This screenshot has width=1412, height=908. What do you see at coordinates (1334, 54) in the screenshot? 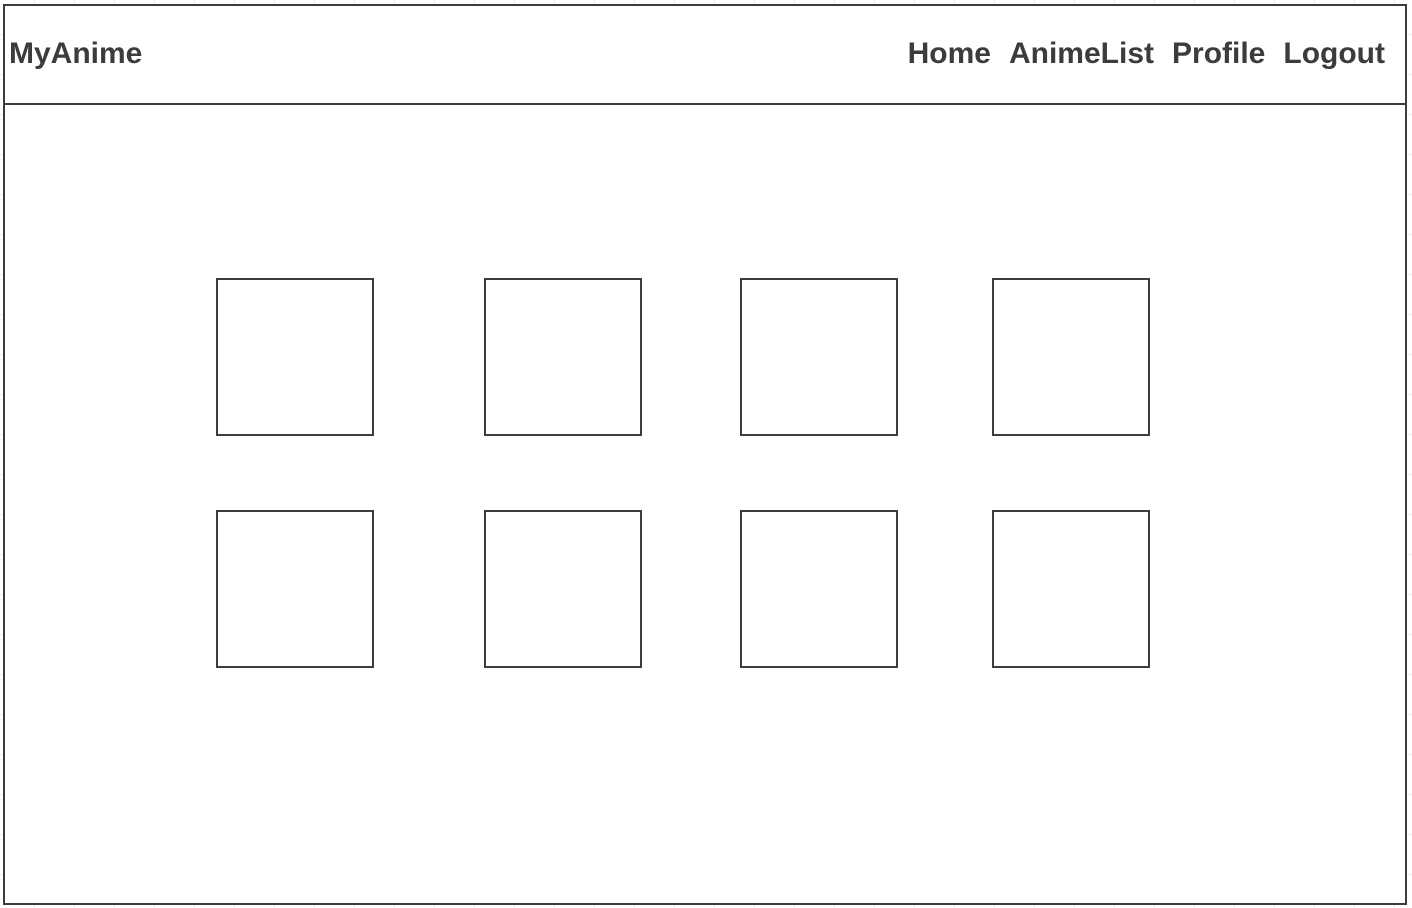
I see `nav-logout-link: Logout` at bounding box center [1334, 54].